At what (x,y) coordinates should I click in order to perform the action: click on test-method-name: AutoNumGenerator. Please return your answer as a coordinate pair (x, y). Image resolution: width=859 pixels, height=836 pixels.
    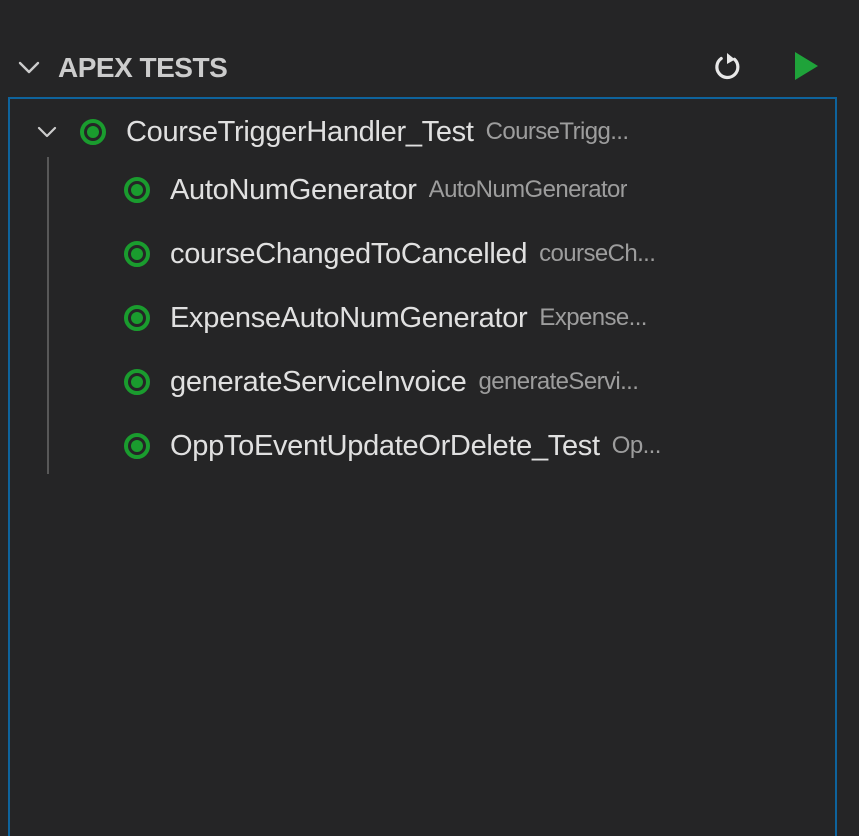
    Looking at the image, I should click on (293, 189).